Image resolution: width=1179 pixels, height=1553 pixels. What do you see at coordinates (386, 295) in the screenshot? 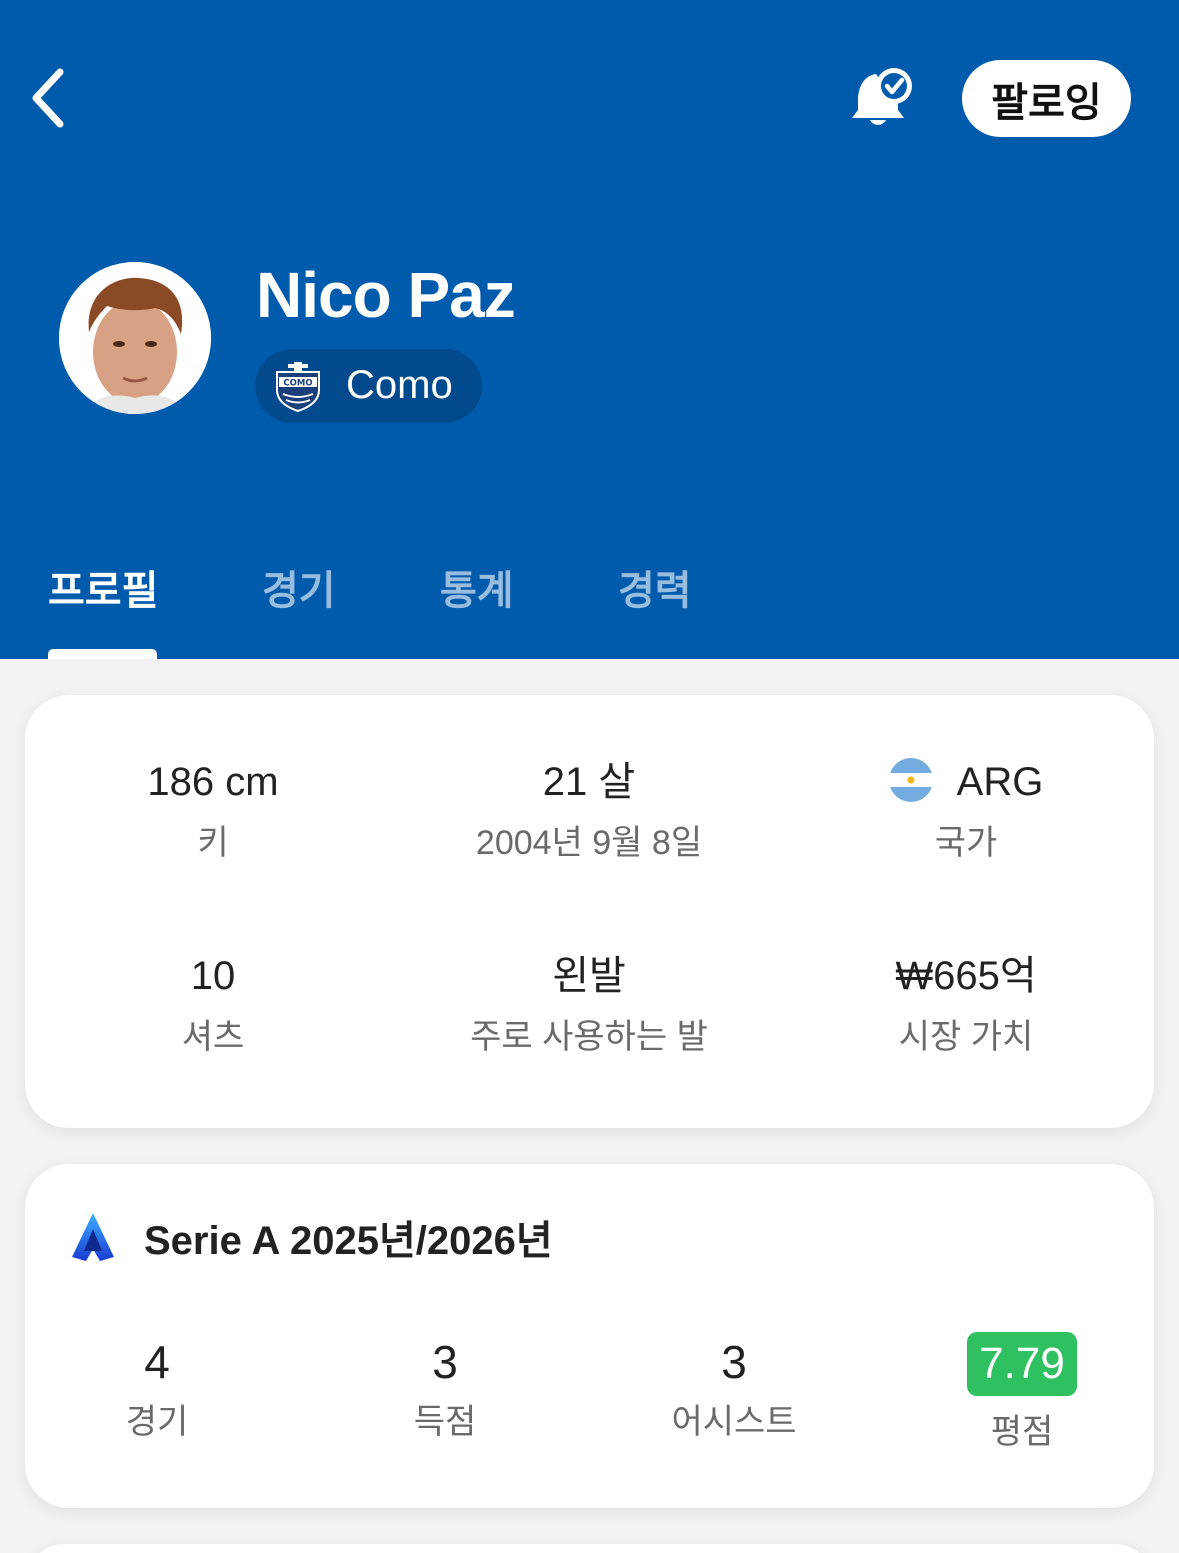
I see `player-name: Nico Paz` at bounding box center [386, 295].